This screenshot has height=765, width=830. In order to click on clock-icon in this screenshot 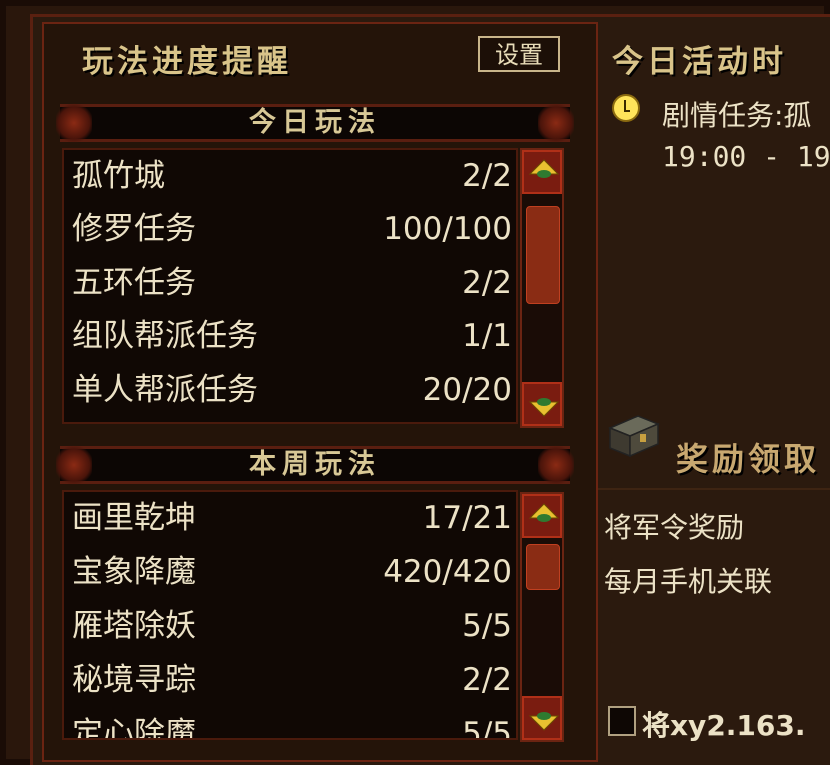, I will do `click(626, 108)`.